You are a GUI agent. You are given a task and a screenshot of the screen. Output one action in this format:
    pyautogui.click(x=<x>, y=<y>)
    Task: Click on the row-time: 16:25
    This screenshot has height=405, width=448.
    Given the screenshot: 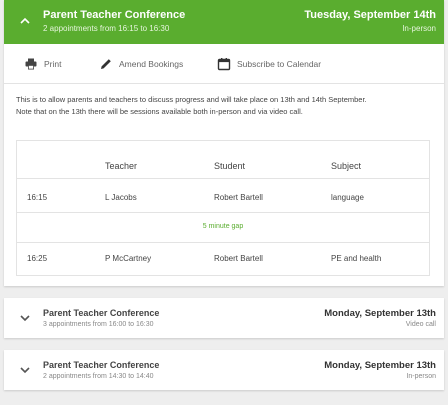 What is the action you would take?
    pyautogui.click(x=37, y=258)
    